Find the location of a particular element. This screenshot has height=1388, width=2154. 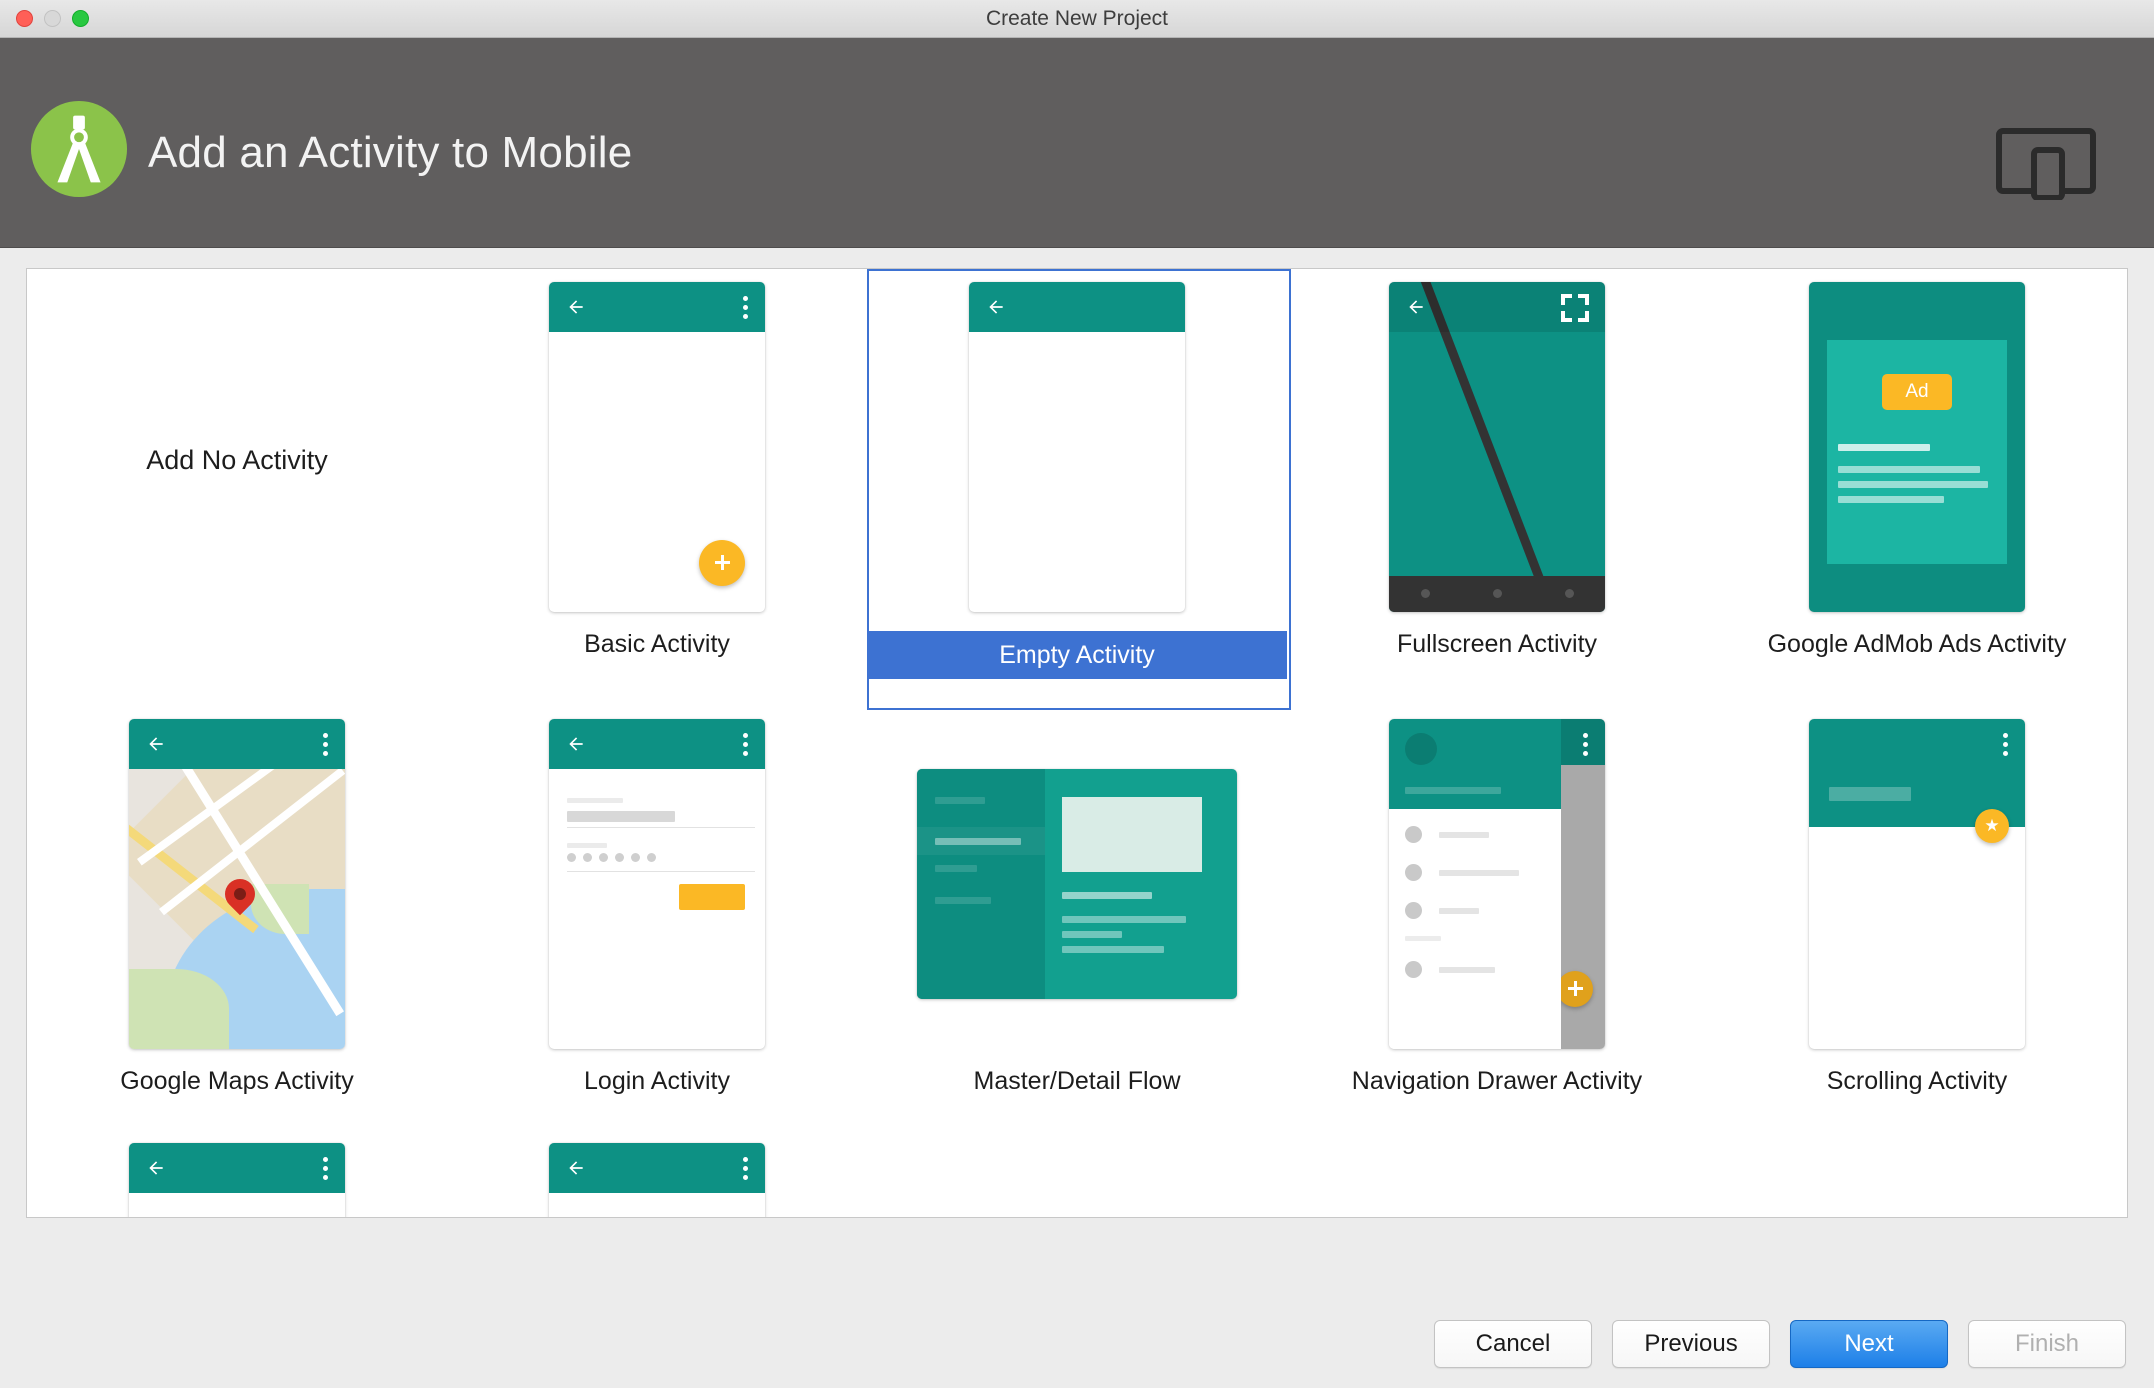

password-field-label is located at coordinates (587, 845).